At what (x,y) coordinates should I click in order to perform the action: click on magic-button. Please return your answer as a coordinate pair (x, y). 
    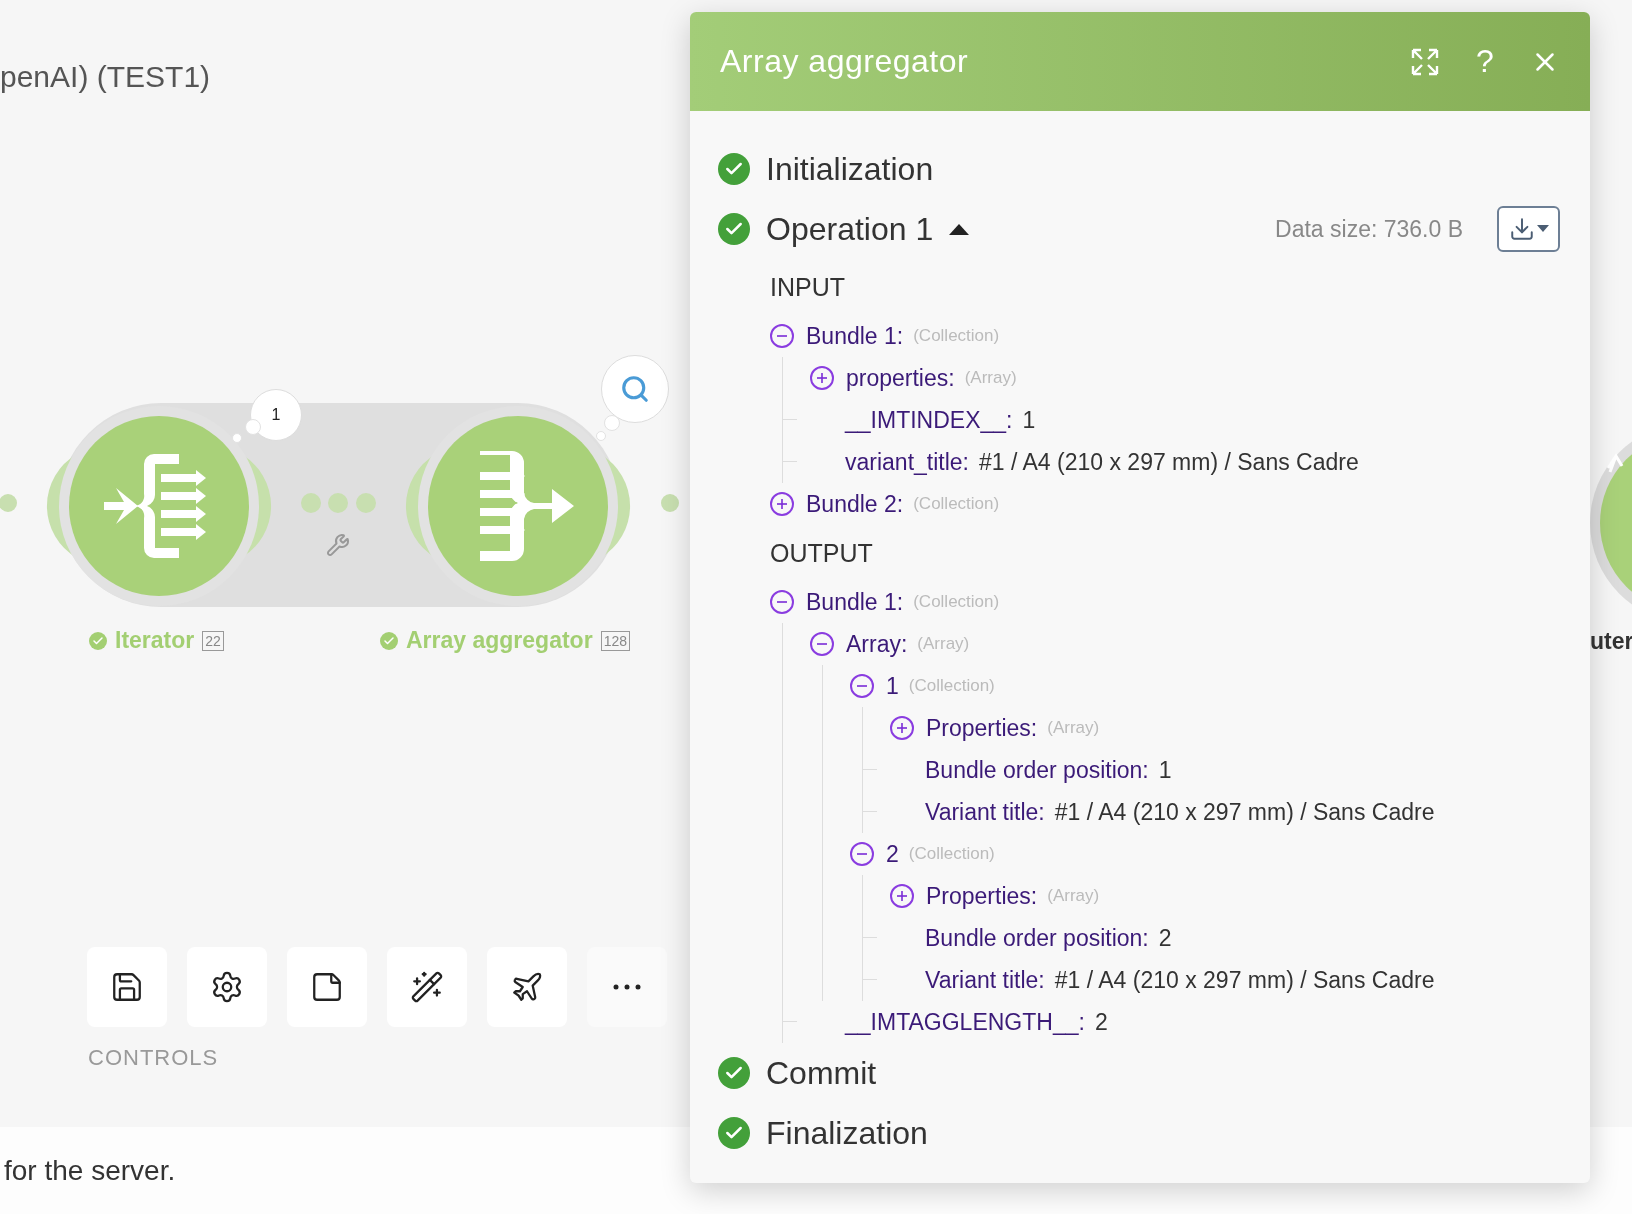
    Looking at the image, I should click on (427, 987).